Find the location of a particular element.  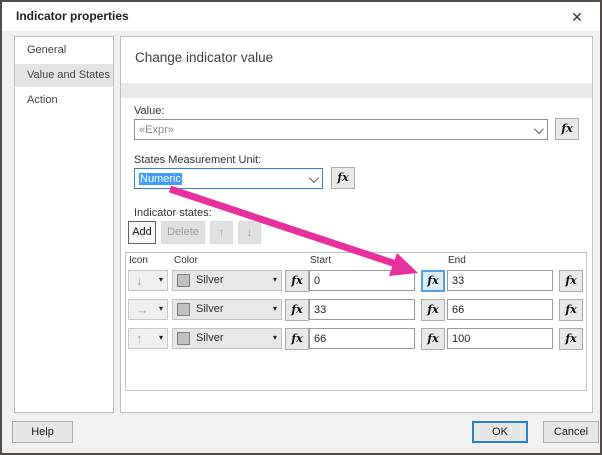

add-button: Add is located at coordinates (142, 232).